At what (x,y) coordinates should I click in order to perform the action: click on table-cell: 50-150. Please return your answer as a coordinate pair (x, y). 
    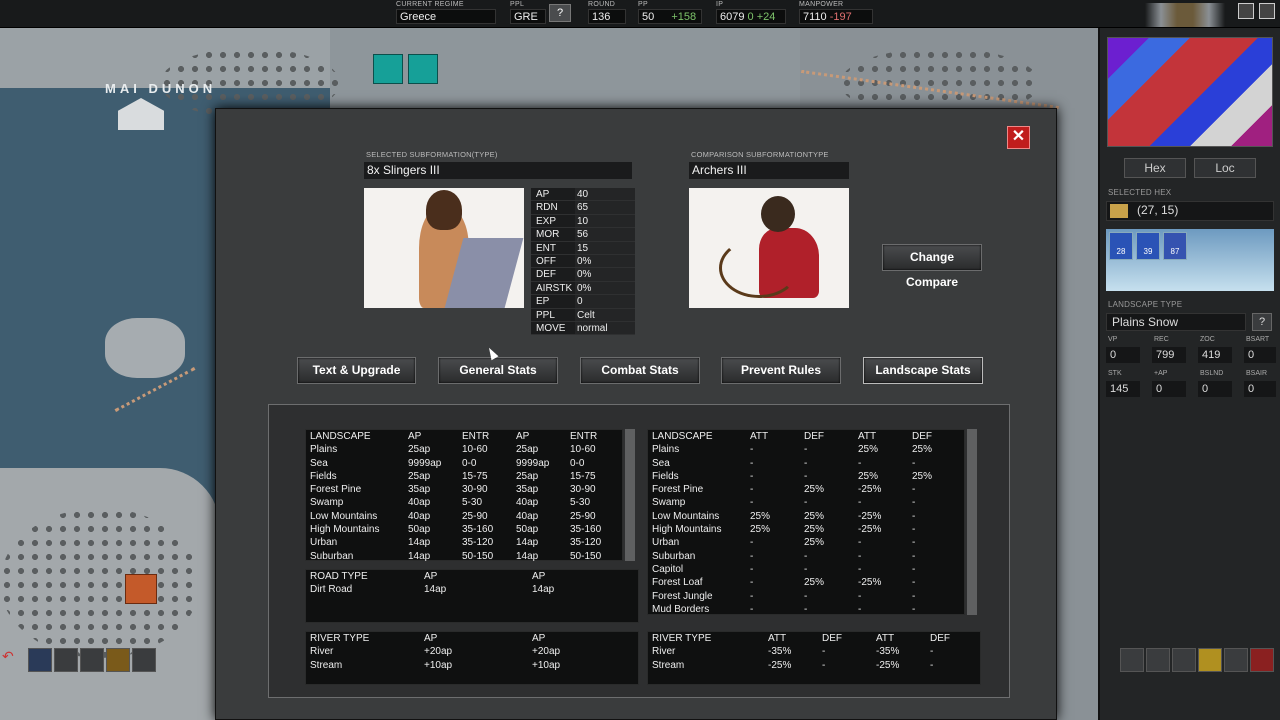
    Looking at the image, I should click on (586, 556).